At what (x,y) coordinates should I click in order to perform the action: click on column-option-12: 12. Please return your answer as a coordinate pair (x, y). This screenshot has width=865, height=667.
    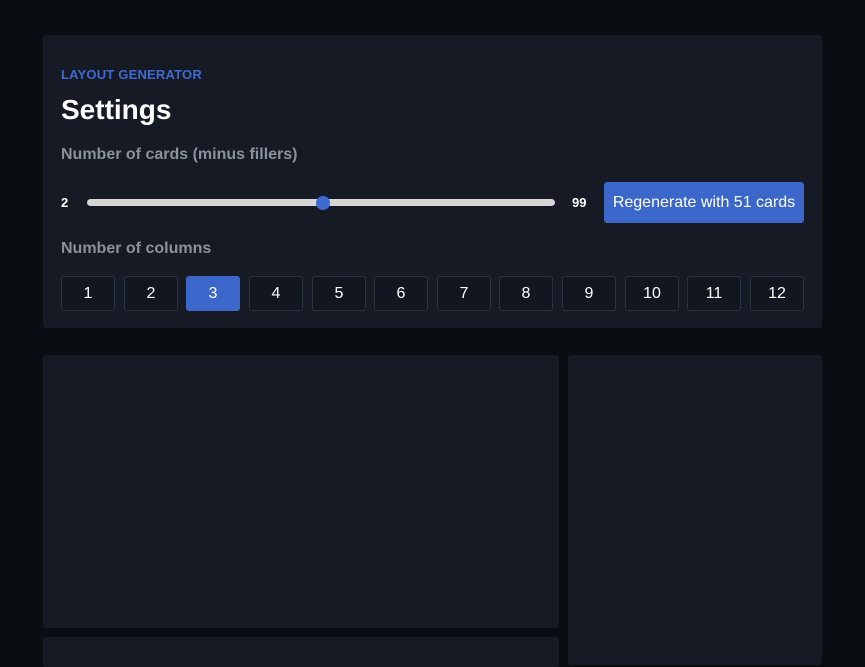
    Looking at the image, I should click on (777, 293).